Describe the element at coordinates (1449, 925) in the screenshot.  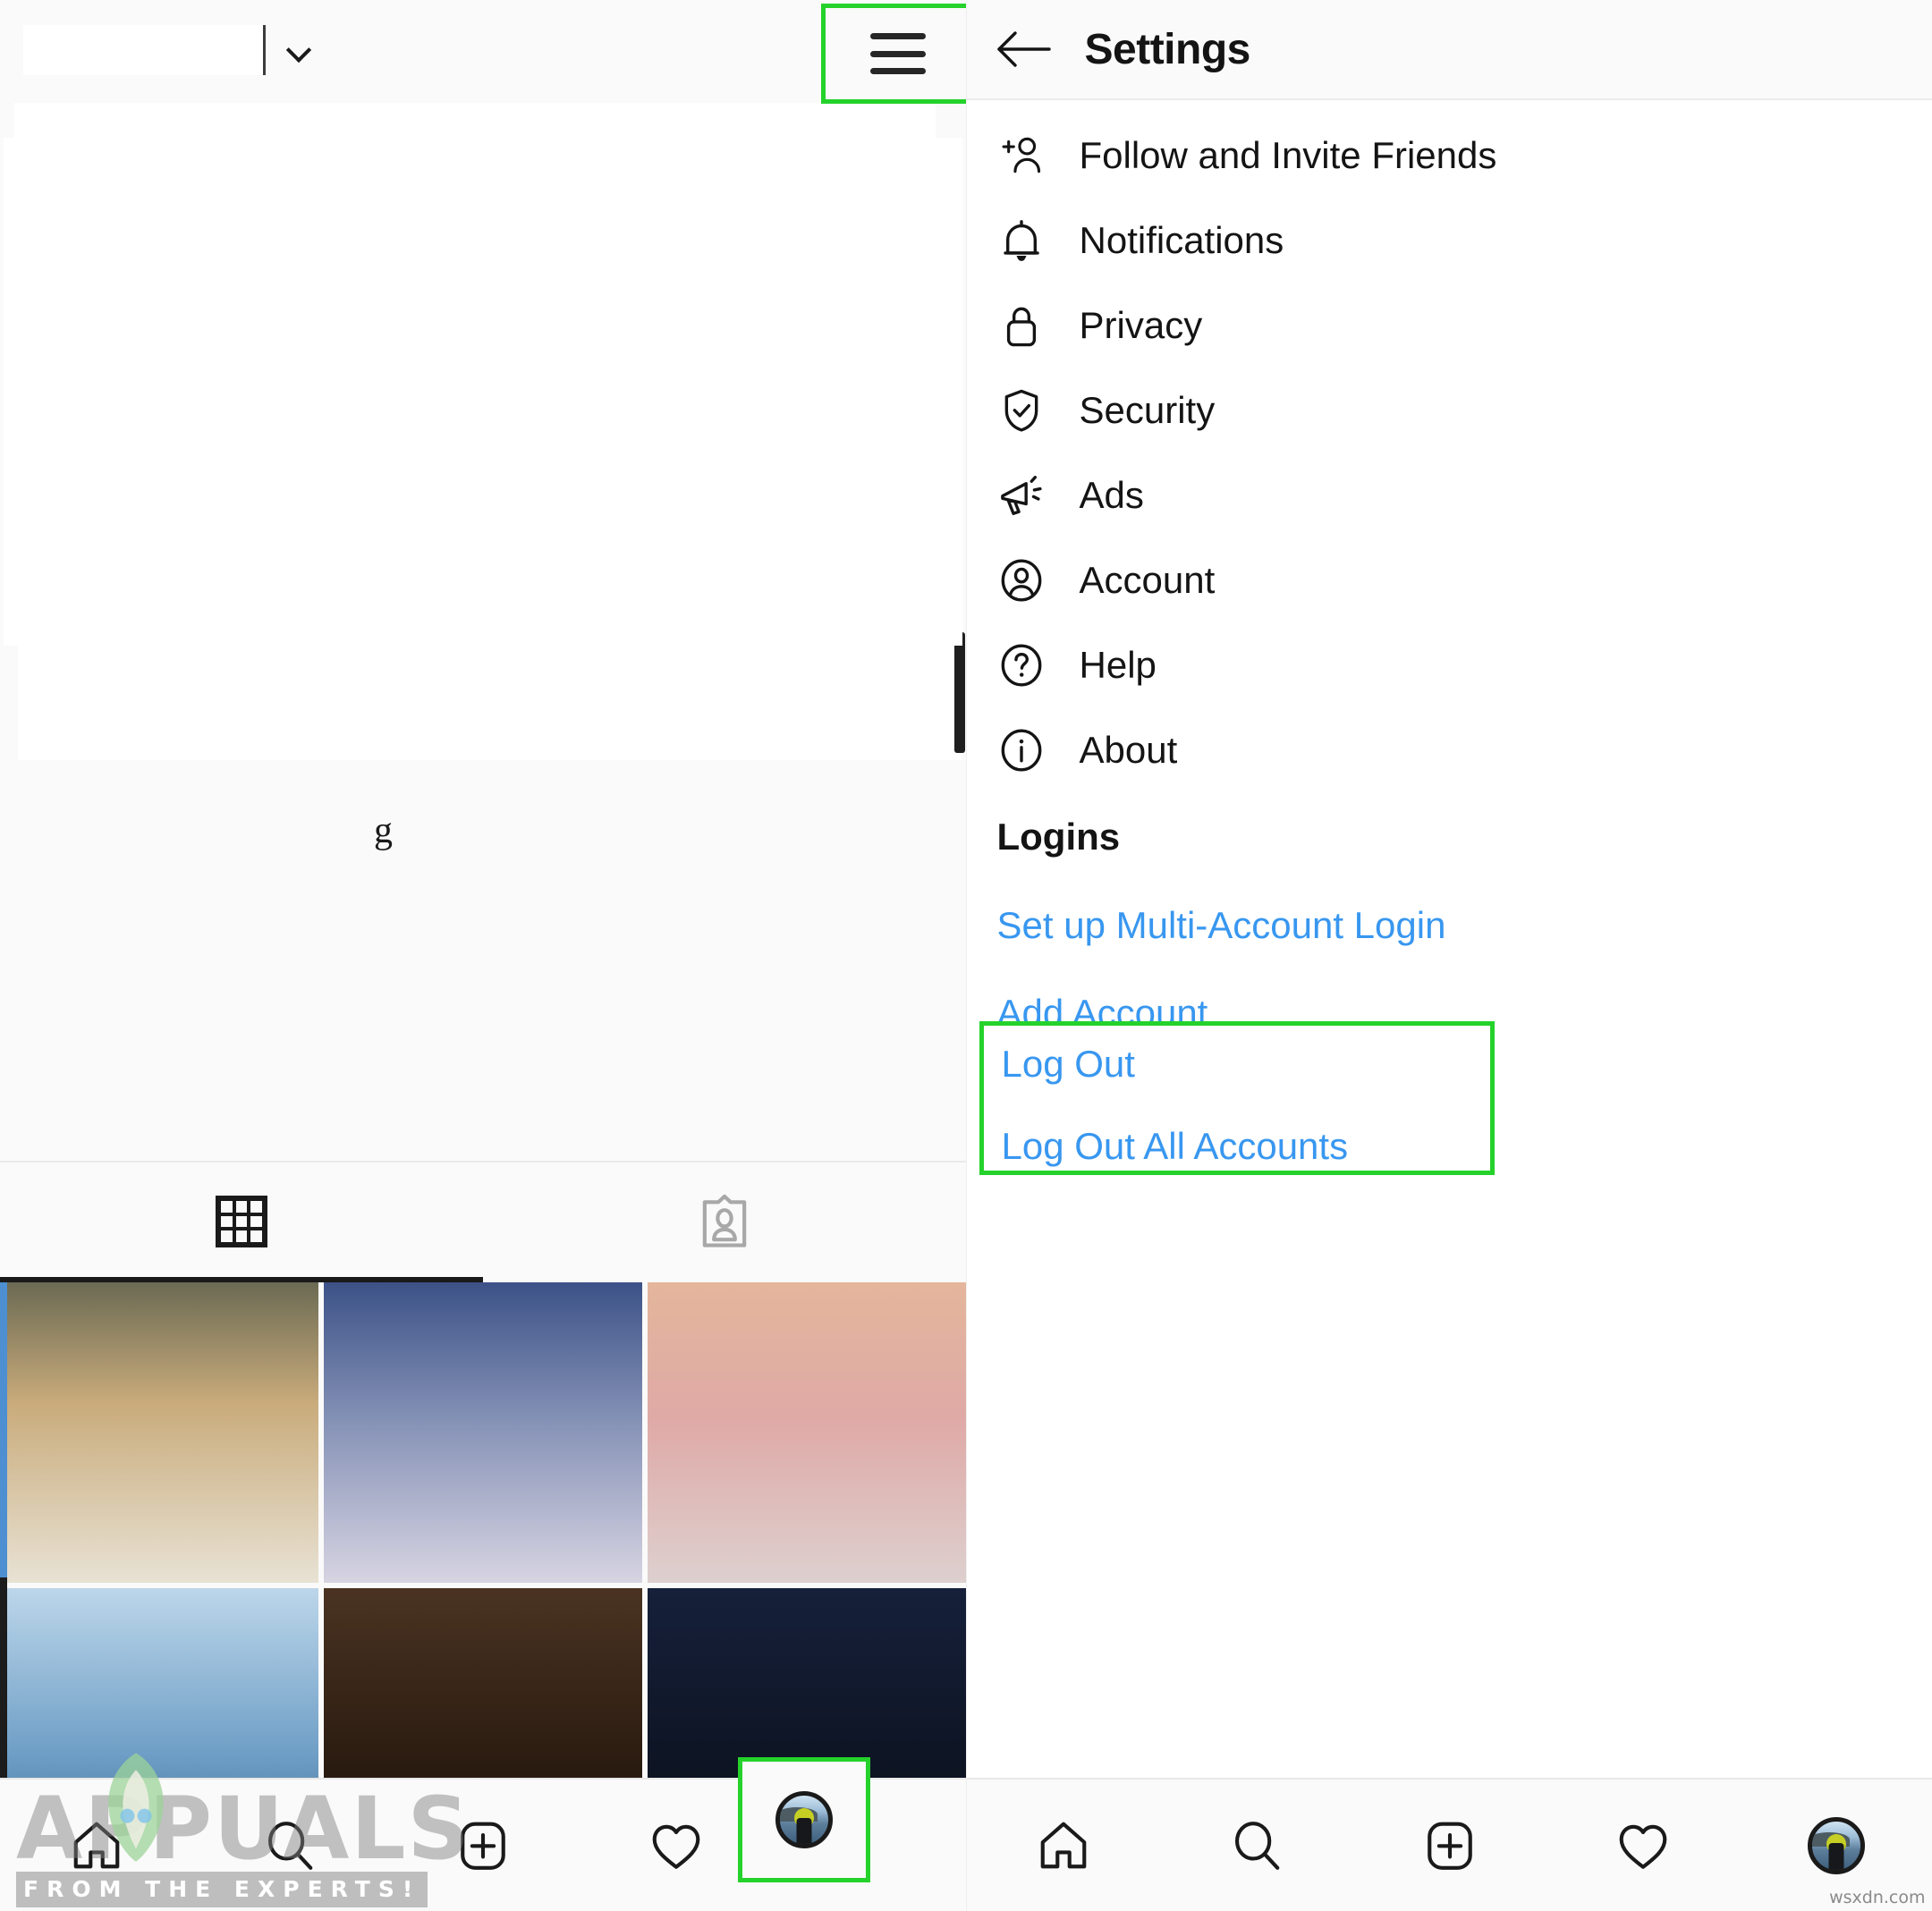
I see `link-set-up-multi-account-login: Set up Multi-Account Login` at that location.